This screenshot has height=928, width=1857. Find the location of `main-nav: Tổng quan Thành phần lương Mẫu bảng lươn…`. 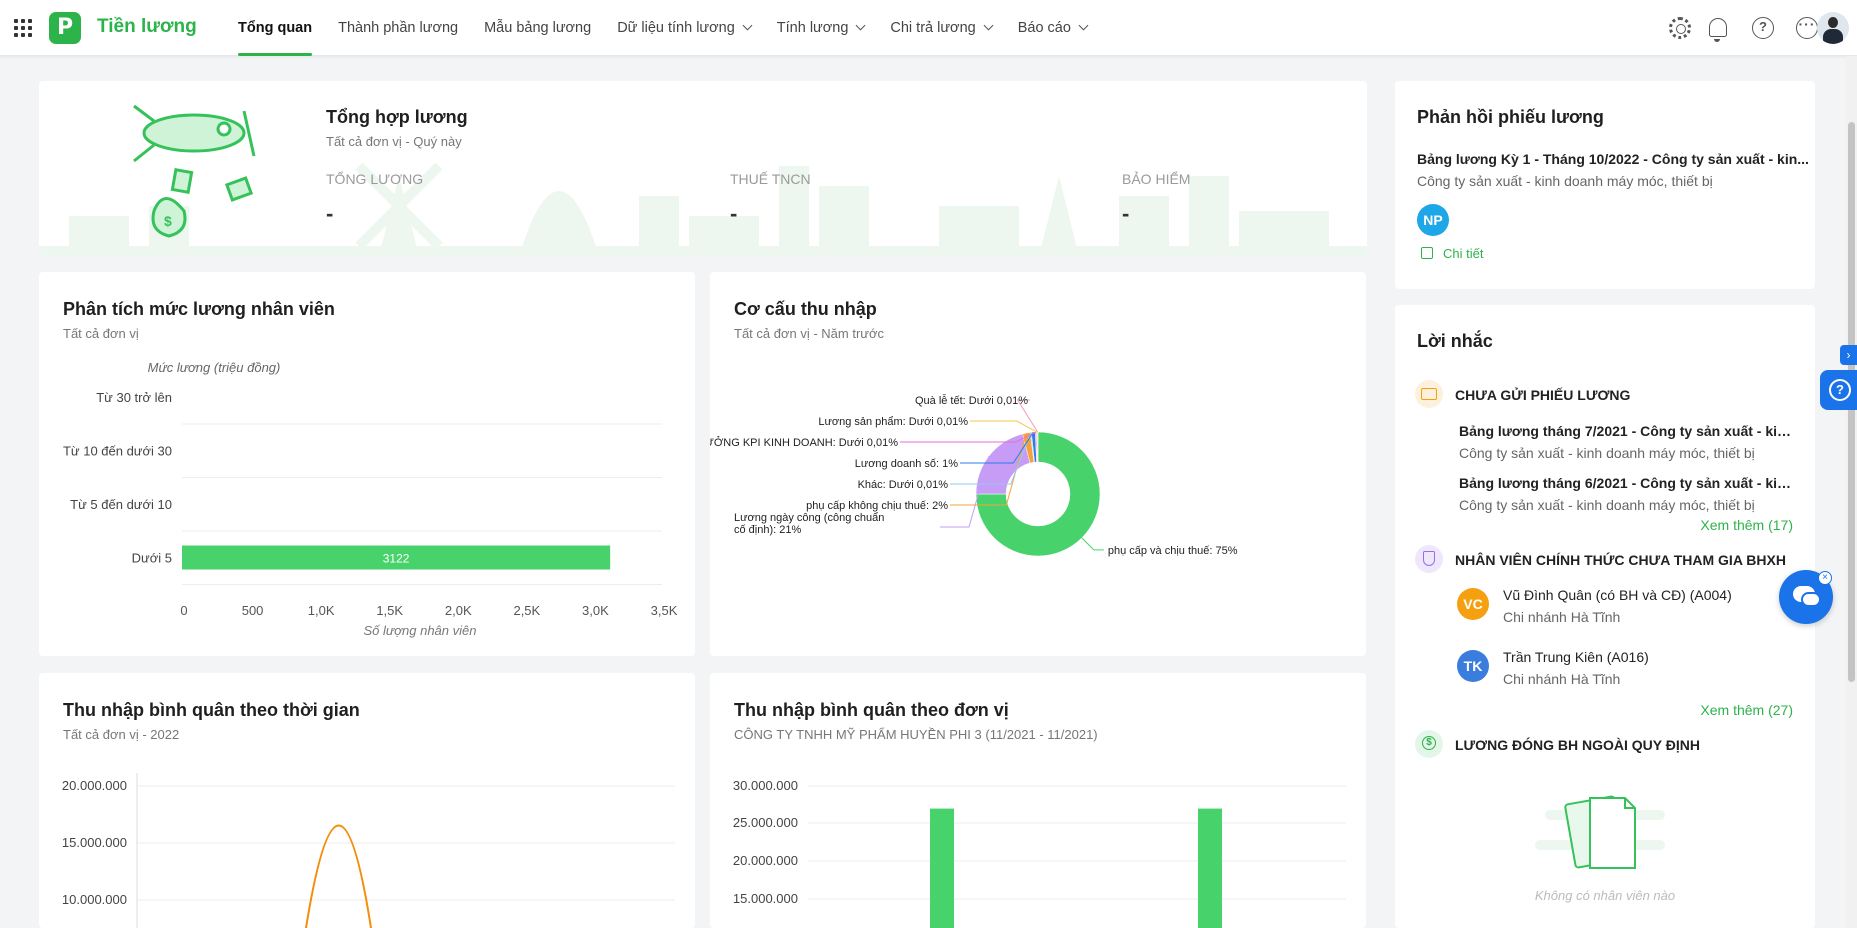

main-nav: Tổng quan Thành phần lương Mẫu bảng lươn… is located at coordinates (675, 28).